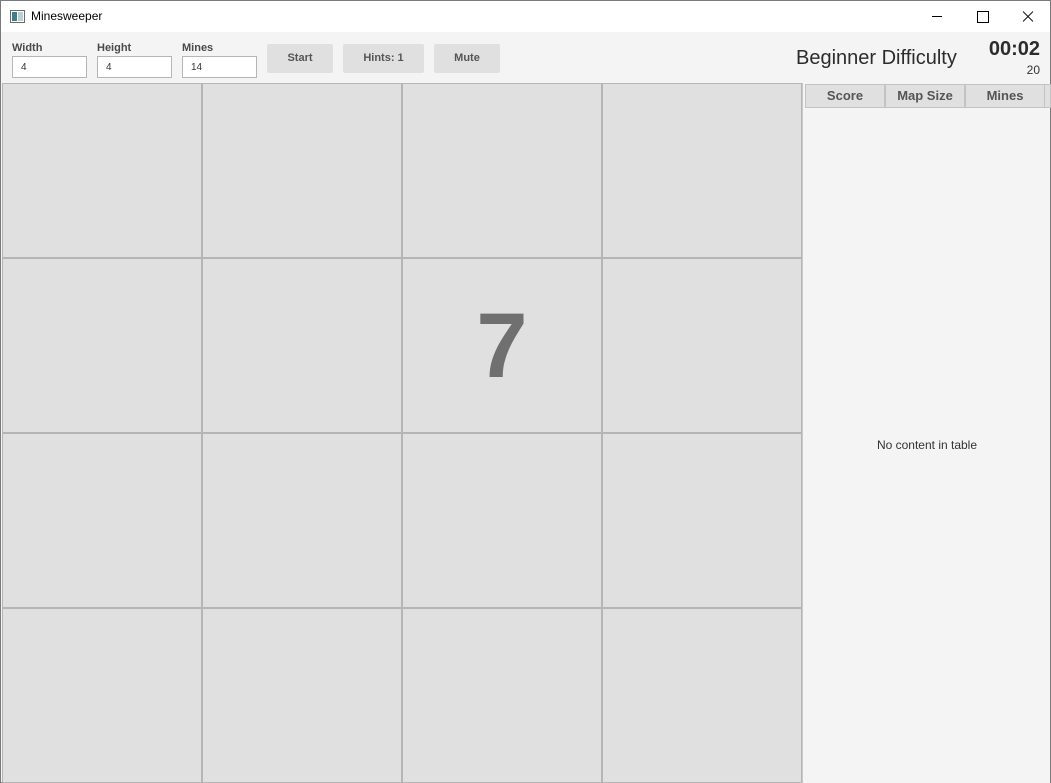 This screenshot has height=783, width=1051. What do you see at coordinates (219, 67) in the screenshot?
I see `mines-field: 14` at bounding box center [219, 67].